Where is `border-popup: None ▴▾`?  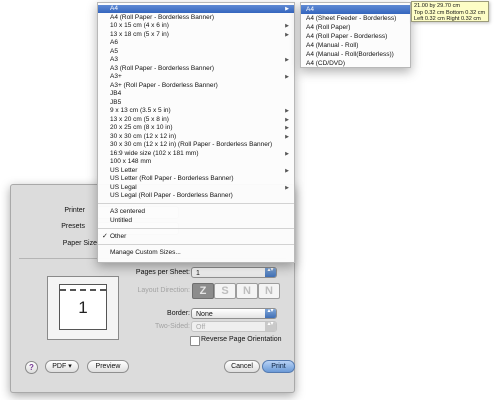
border-popup: None ▴▾ is located at coordinates (234, 313).